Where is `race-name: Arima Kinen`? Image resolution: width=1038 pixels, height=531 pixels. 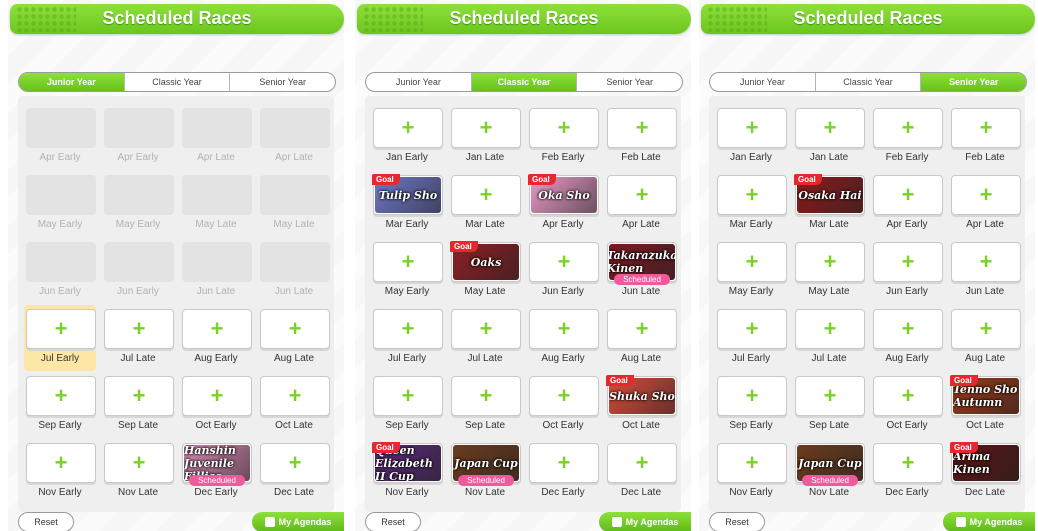
race-name: Arima Kinen is located at coordinates (972, 463).